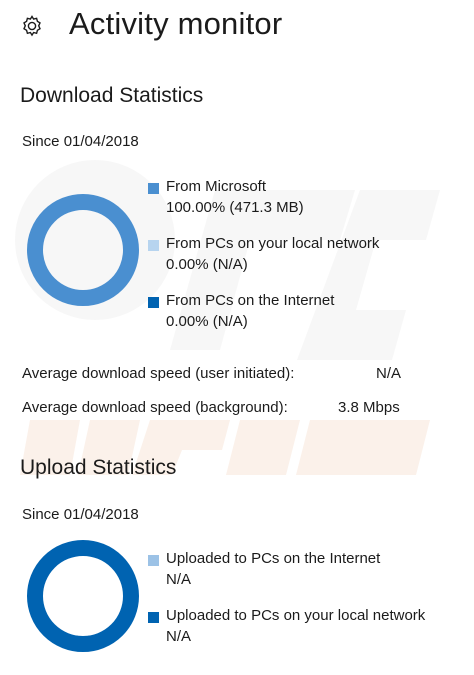 The image size is (474, 675). Describe the element at coordinates (80, 141) in the screenshot. I see `download-since-date: Since 01/04/2018` at that location.